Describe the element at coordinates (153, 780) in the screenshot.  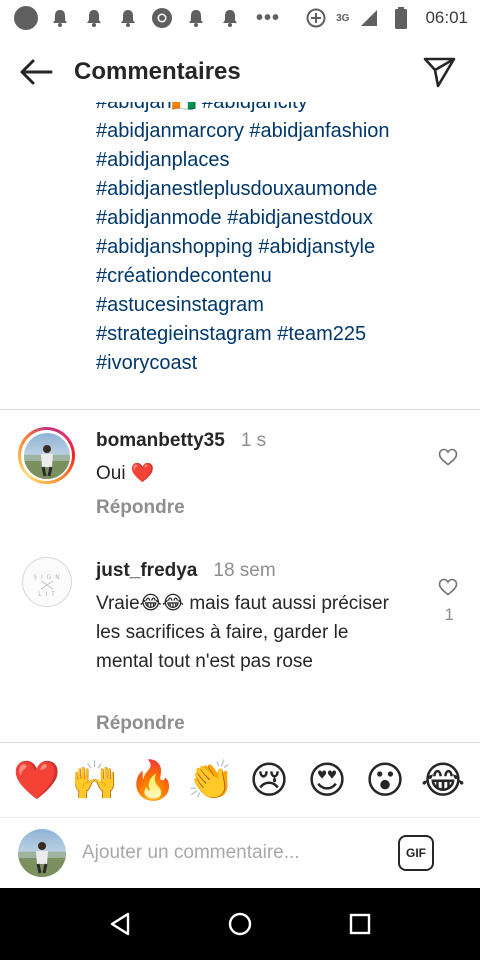
I see `emoji-reaction-button: 🔥` at that location.